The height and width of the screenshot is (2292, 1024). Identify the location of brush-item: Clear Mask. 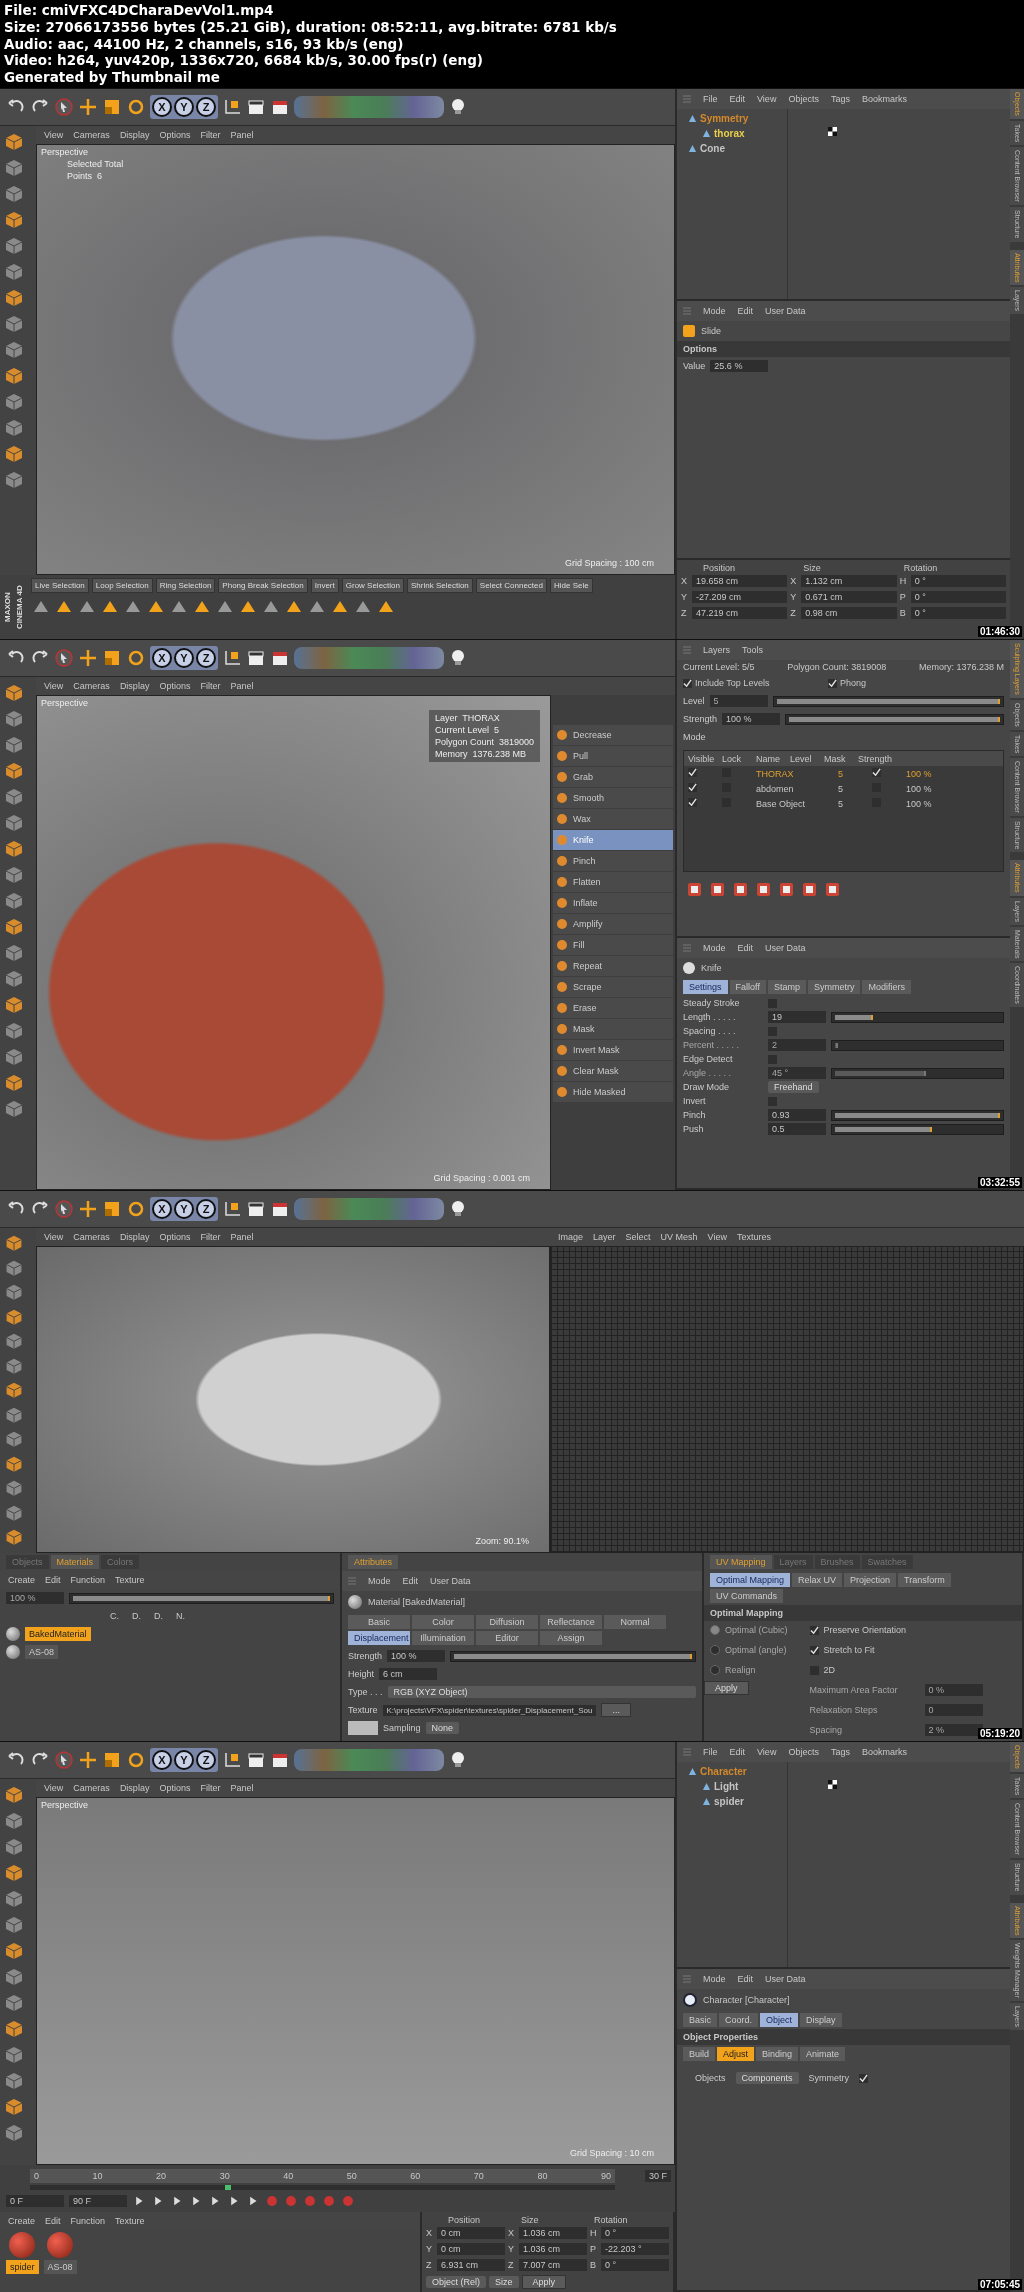
(613, 1071).